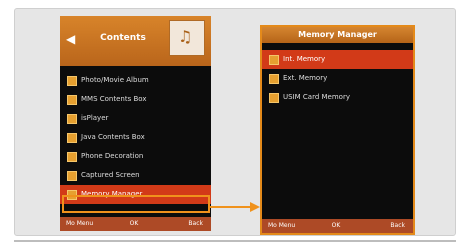 The image size is (469, 250). Describe the element at coordinates (187, 38) in the screenshot. I see `folder-music-icon: ♫` at that location.